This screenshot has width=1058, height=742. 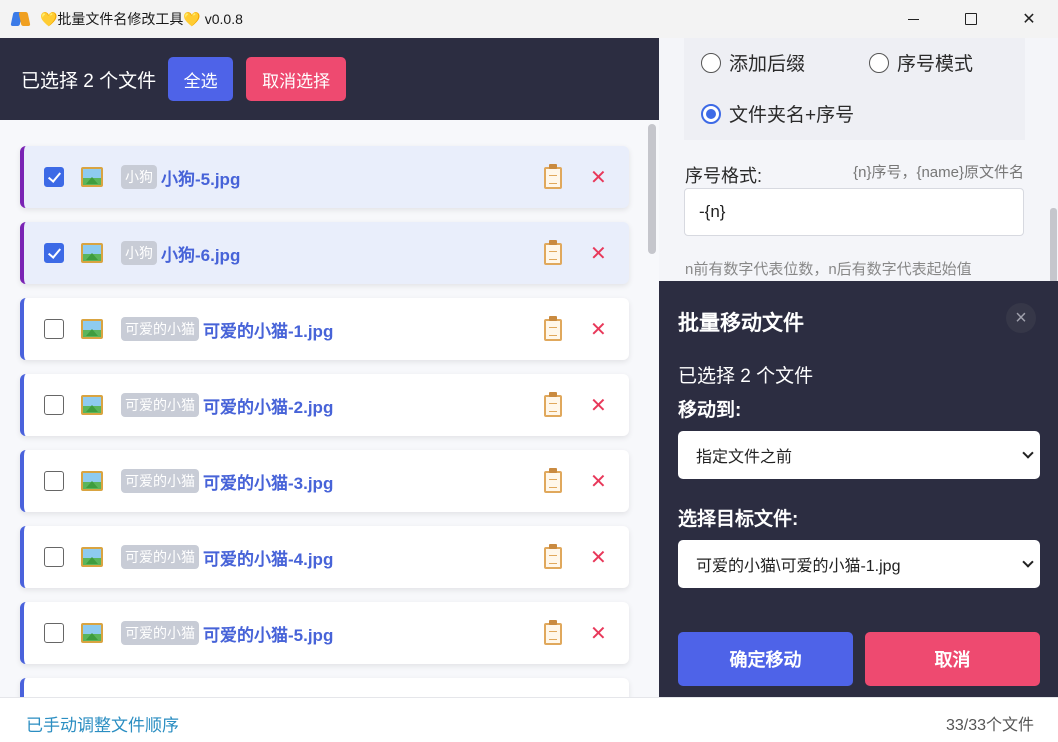 What do you see at coordinates (268, 483) in the screenshot?
I see `file-name: 可爱的小猫-3.jpg` at bounding box center [268, 483].